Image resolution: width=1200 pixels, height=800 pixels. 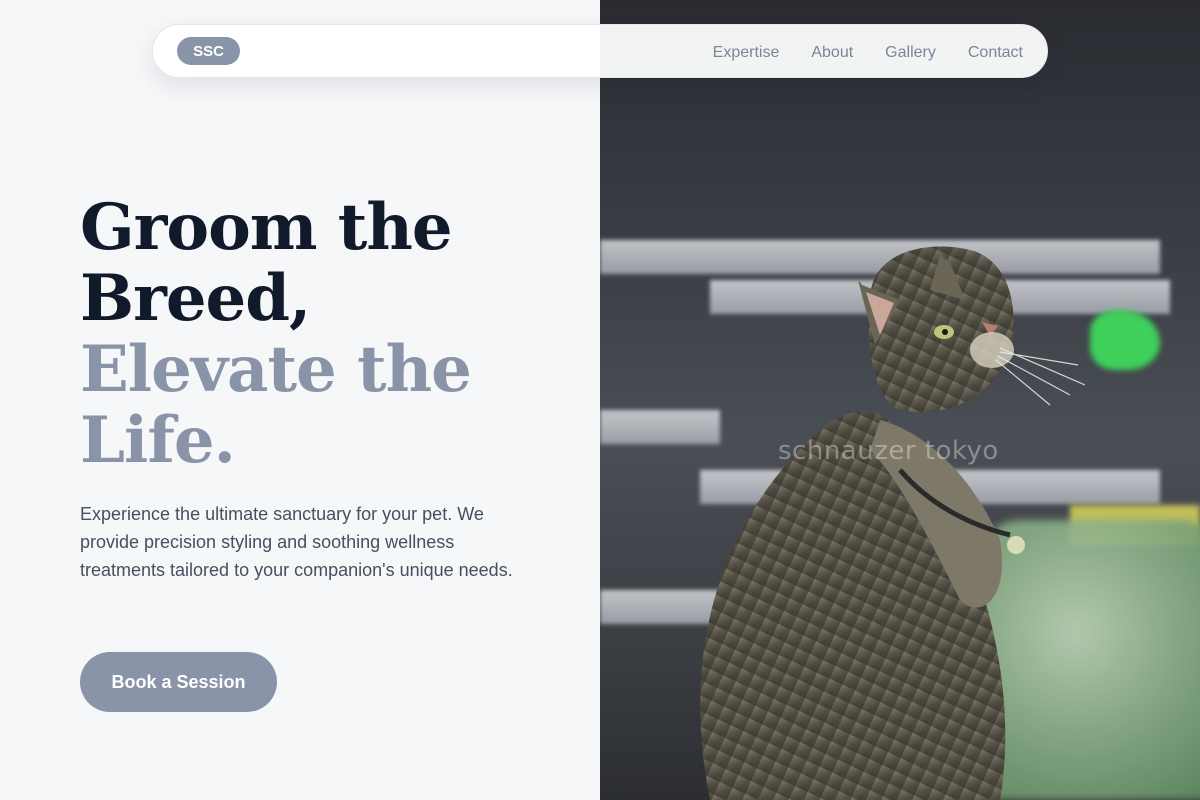 I want to click on nav-item-expertise: Expertise, so click(x=746, y=52).